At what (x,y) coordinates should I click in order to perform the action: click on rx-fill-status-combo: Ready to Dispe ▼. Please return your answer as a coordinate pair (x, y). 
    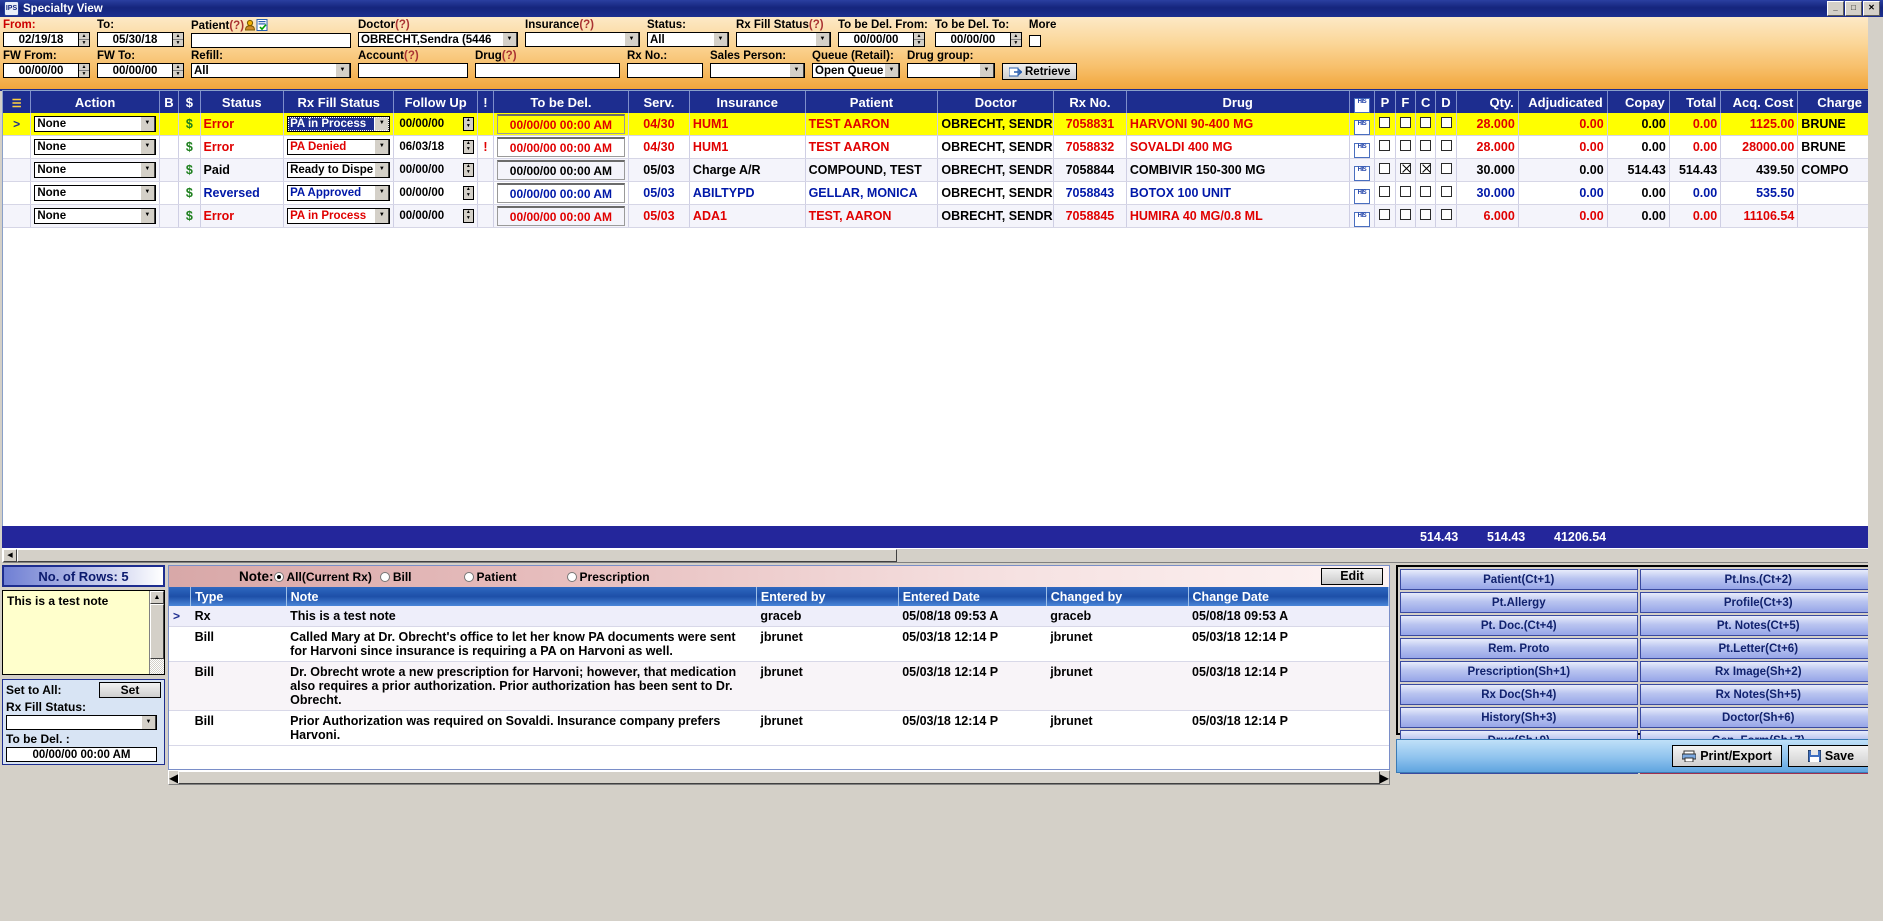
    Looking at the image, I should click on (339, 170).